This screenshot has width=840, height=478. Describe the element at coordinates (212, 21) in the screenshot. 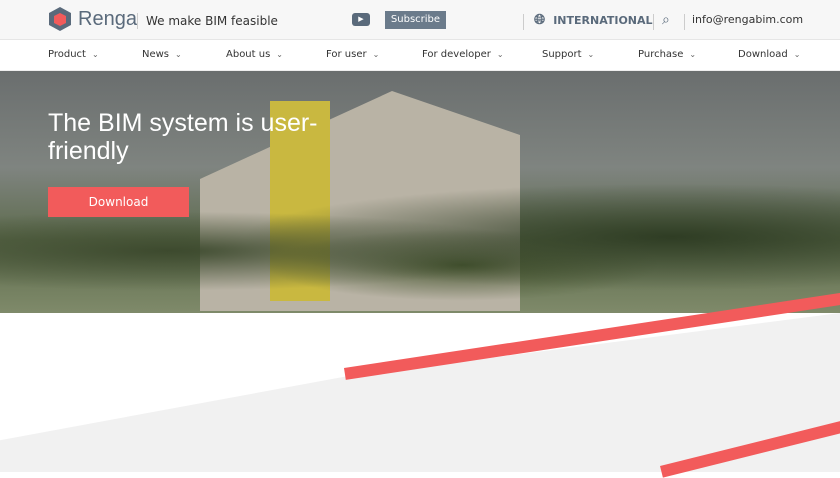

I see `tagline: We make BIM feasible` at that location.